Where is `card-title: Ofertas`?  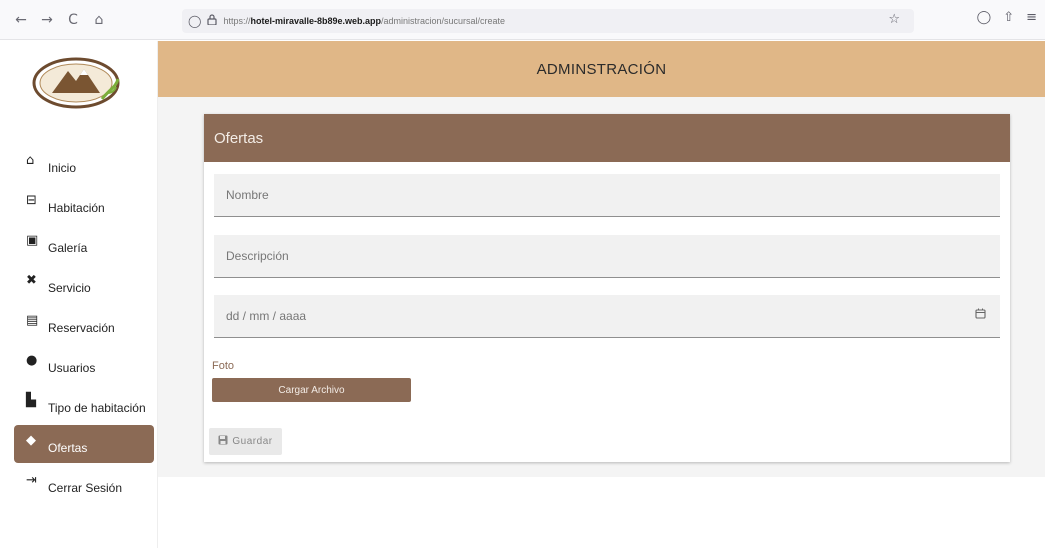
card-title: Ofertas is located at coordinates (239, 138).